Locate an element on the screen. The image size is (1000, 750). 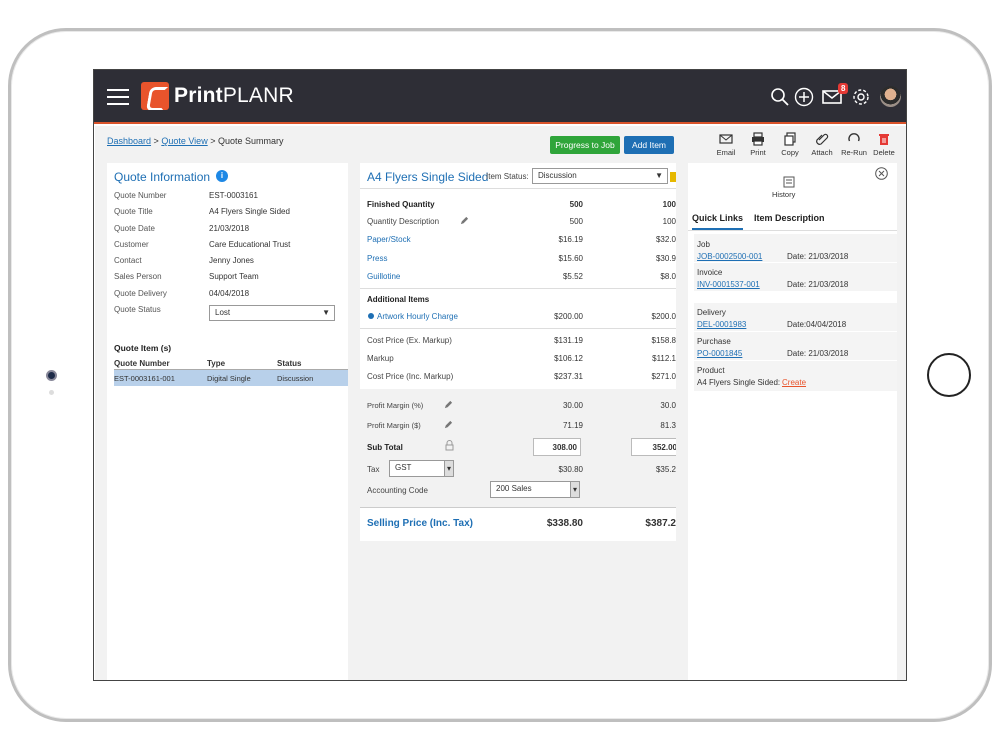
brand-name: PrintPLANR is located at coordinates (234, 95).